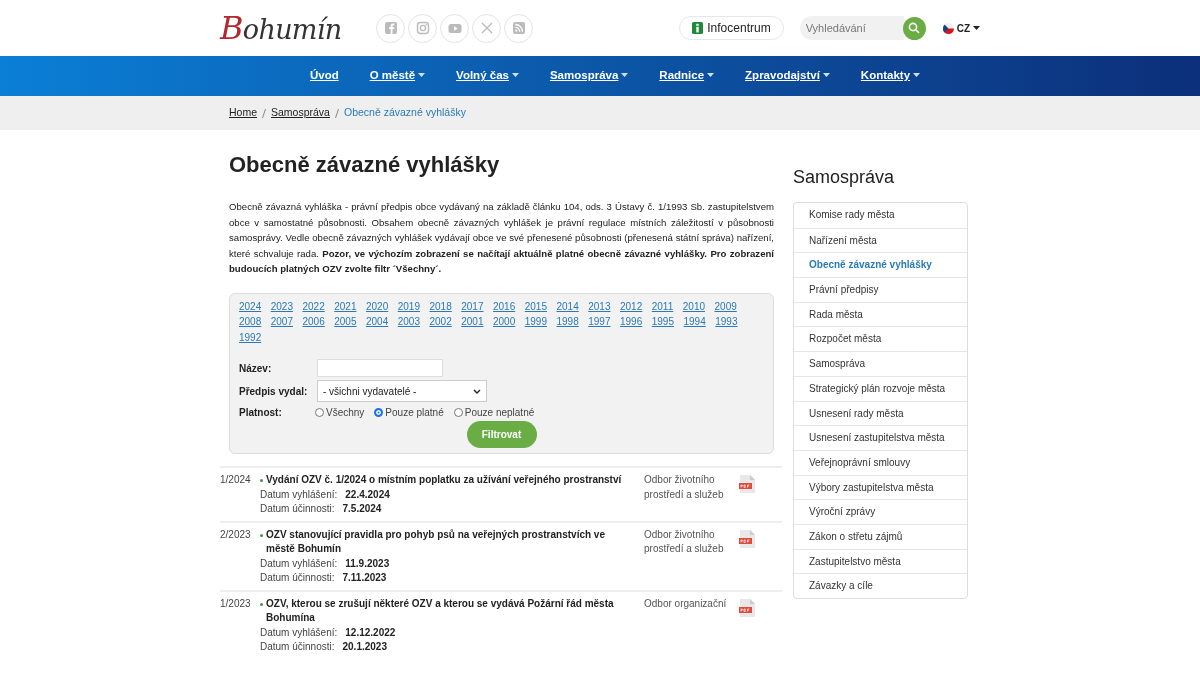  I want to click on year-link: 2002, so click(440, 322).